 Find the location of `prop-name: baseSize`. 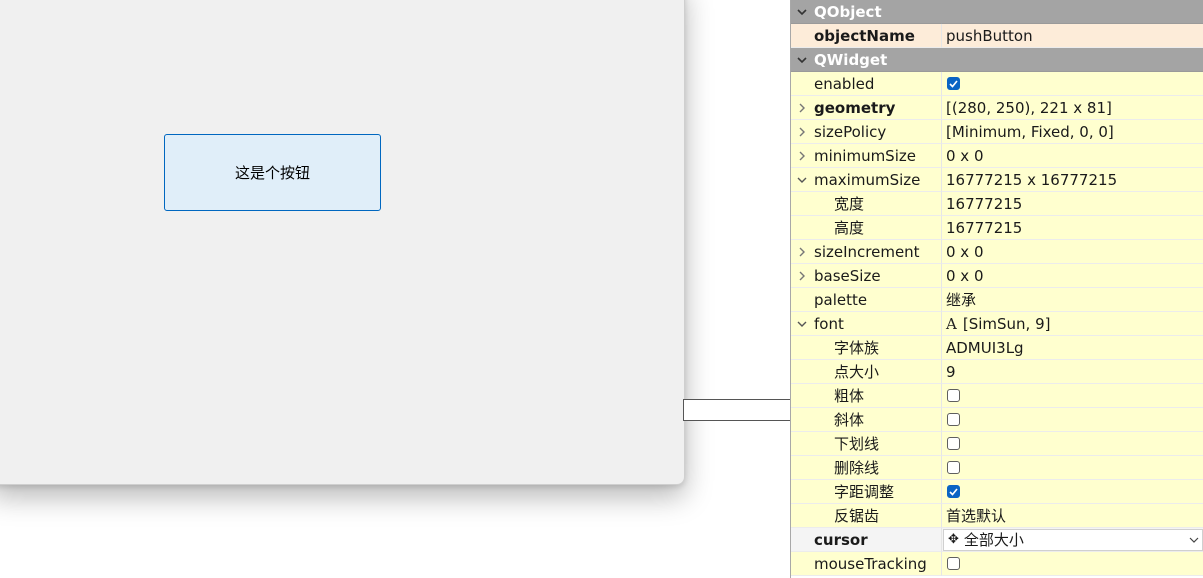

prop-name: baseSize is located at coordinates (847, 275).